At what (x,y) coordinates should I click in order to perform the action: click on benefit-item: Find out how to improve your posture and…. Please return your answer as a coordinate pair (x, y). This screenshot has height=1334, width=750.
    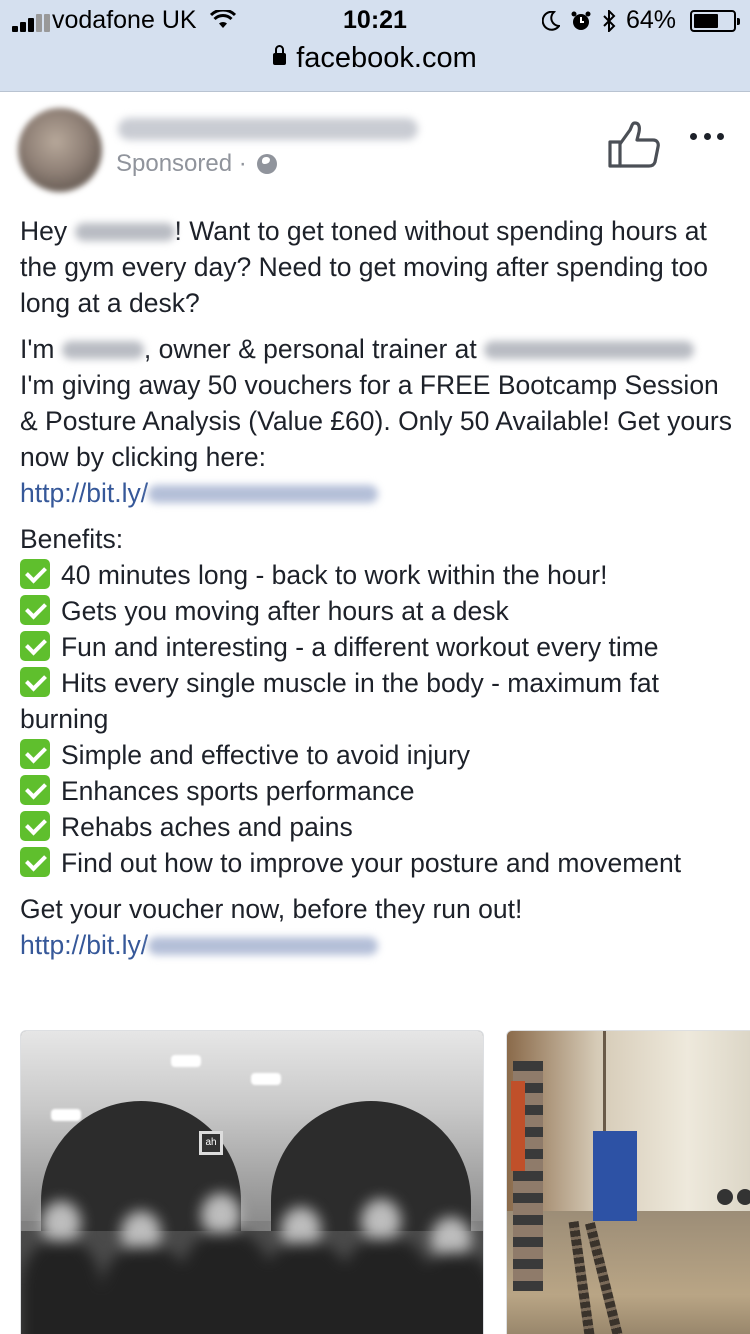
    Looking at the image, I should click on (377, 863).